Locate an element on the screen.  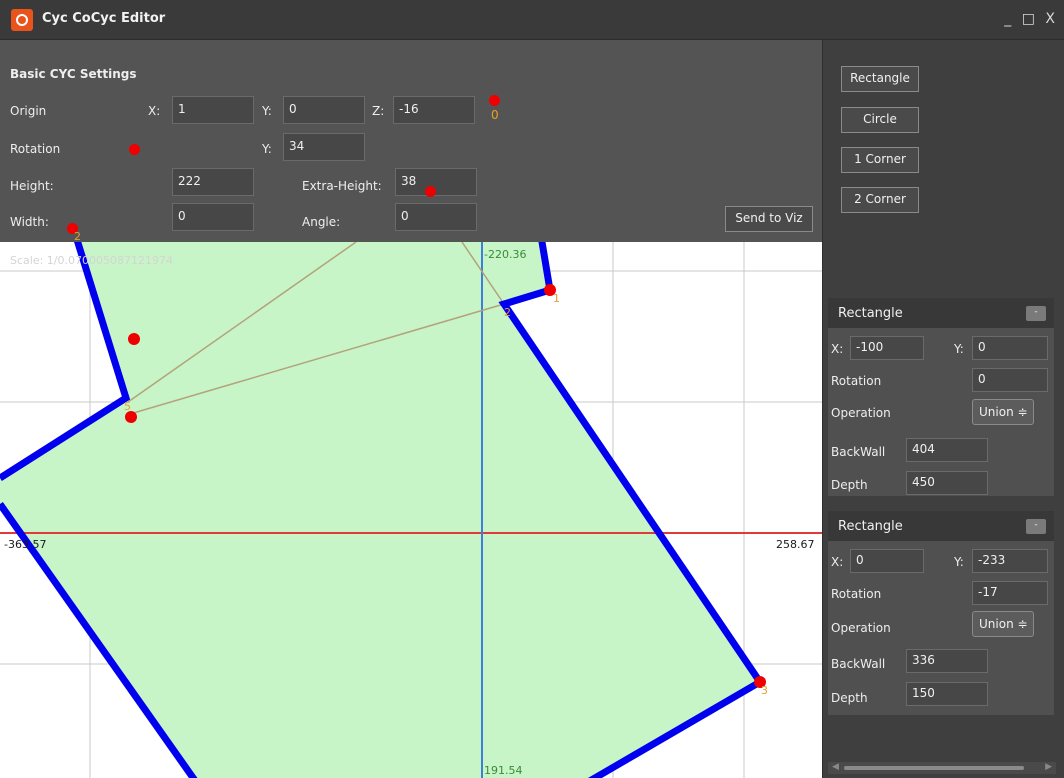
origin-x-input: 1 is located at coordinates (213, 110).